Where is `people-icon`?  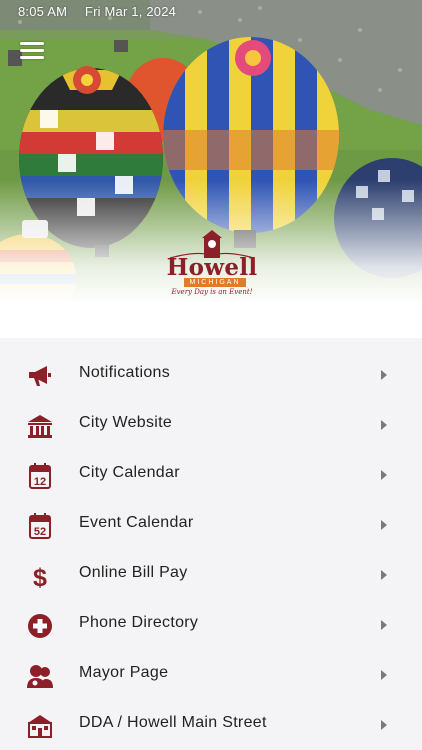
people-icon is located at coordinates (40, 676).